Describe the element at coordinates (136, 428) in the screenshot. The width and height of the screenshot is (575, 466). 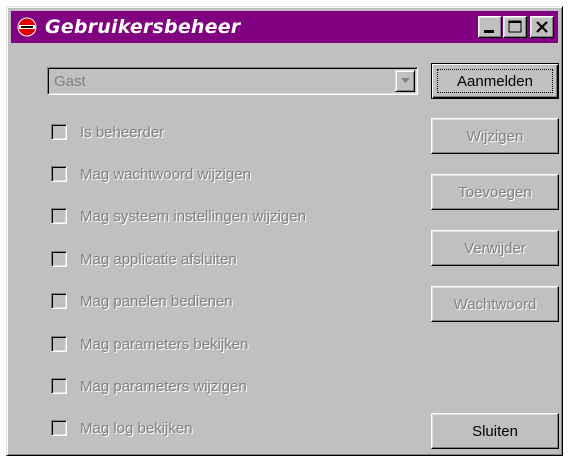
I see `permission-label: Mag log bekijken` at that location.